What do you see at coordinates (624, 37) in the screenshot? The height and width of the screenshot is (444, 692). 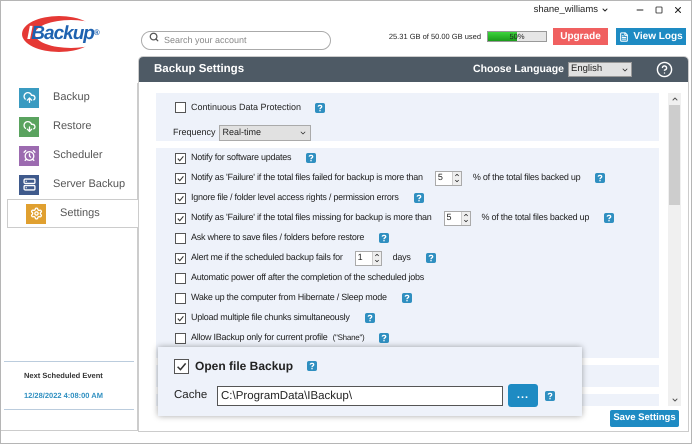 I see `document-icon` at bounding box center [624, 37].